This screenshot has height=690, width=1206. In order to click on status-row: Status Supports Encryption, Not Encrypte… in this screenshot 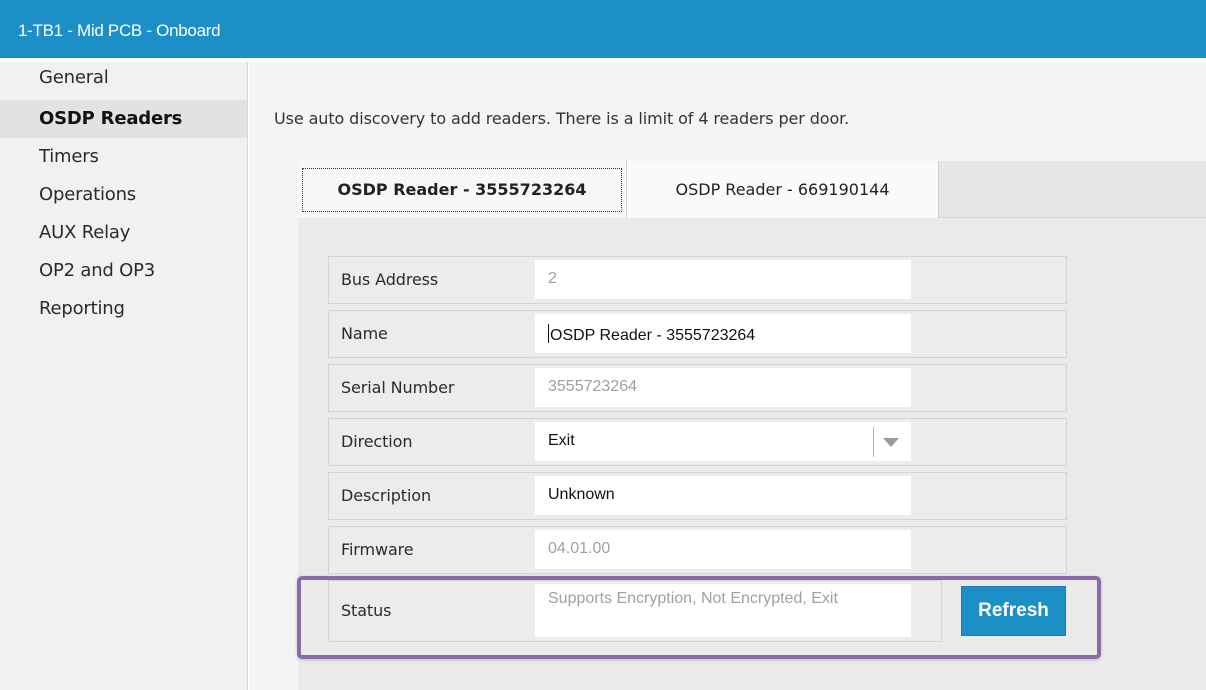, I will do `click(635, 611)`.